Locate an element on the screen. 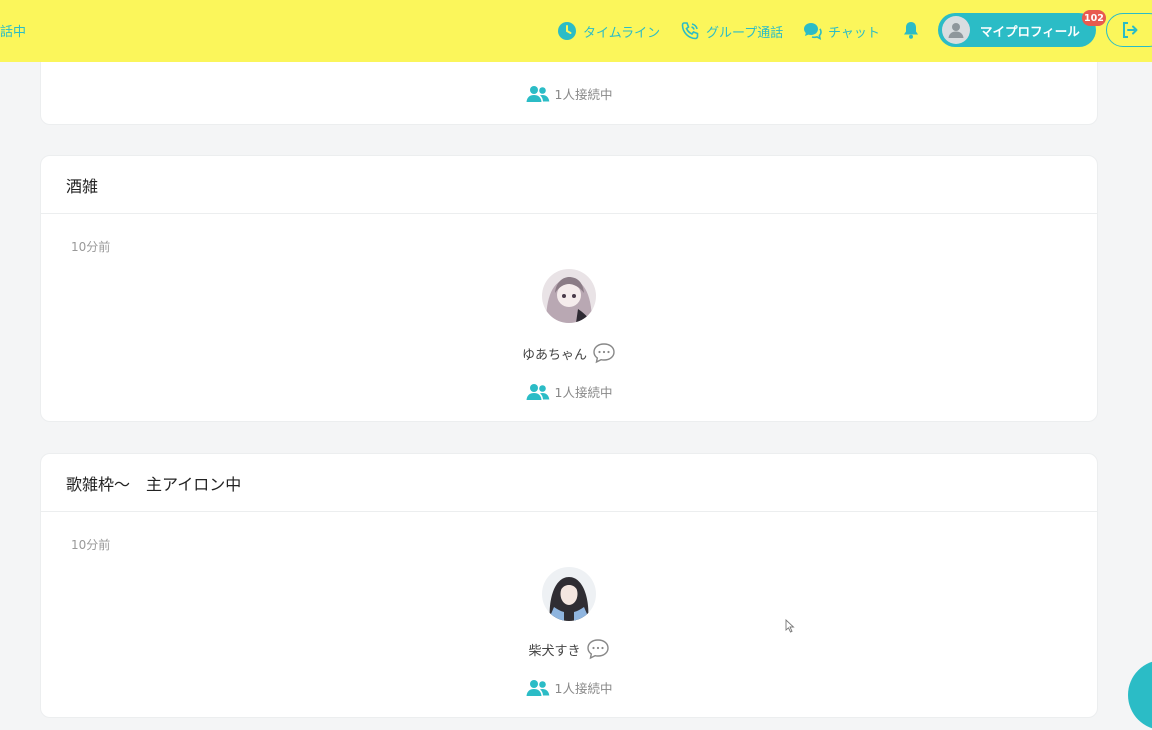 Image resolution: width=1152 pixels, height=730 pixels. logout-icon is located at coordinates (1130, 30).